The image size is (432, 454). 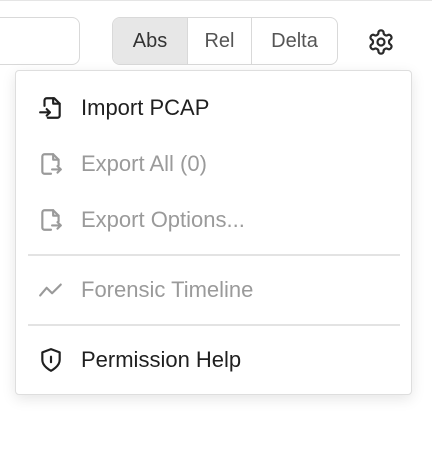 I want to click on file-import-icon, so click(x=51, y=108).